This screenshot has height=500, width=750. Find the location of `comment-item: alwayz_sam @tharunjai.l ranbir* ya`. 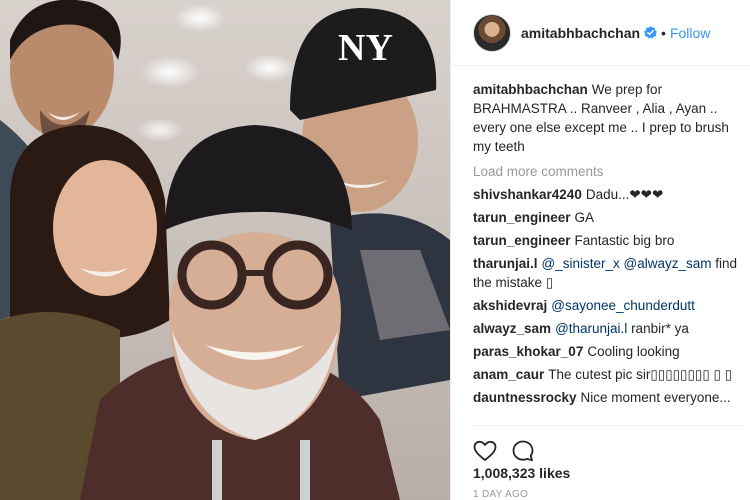

comment-item: alwayz_sam @tharunjai.l ranbir* ya is located at coordinates (608, 328).